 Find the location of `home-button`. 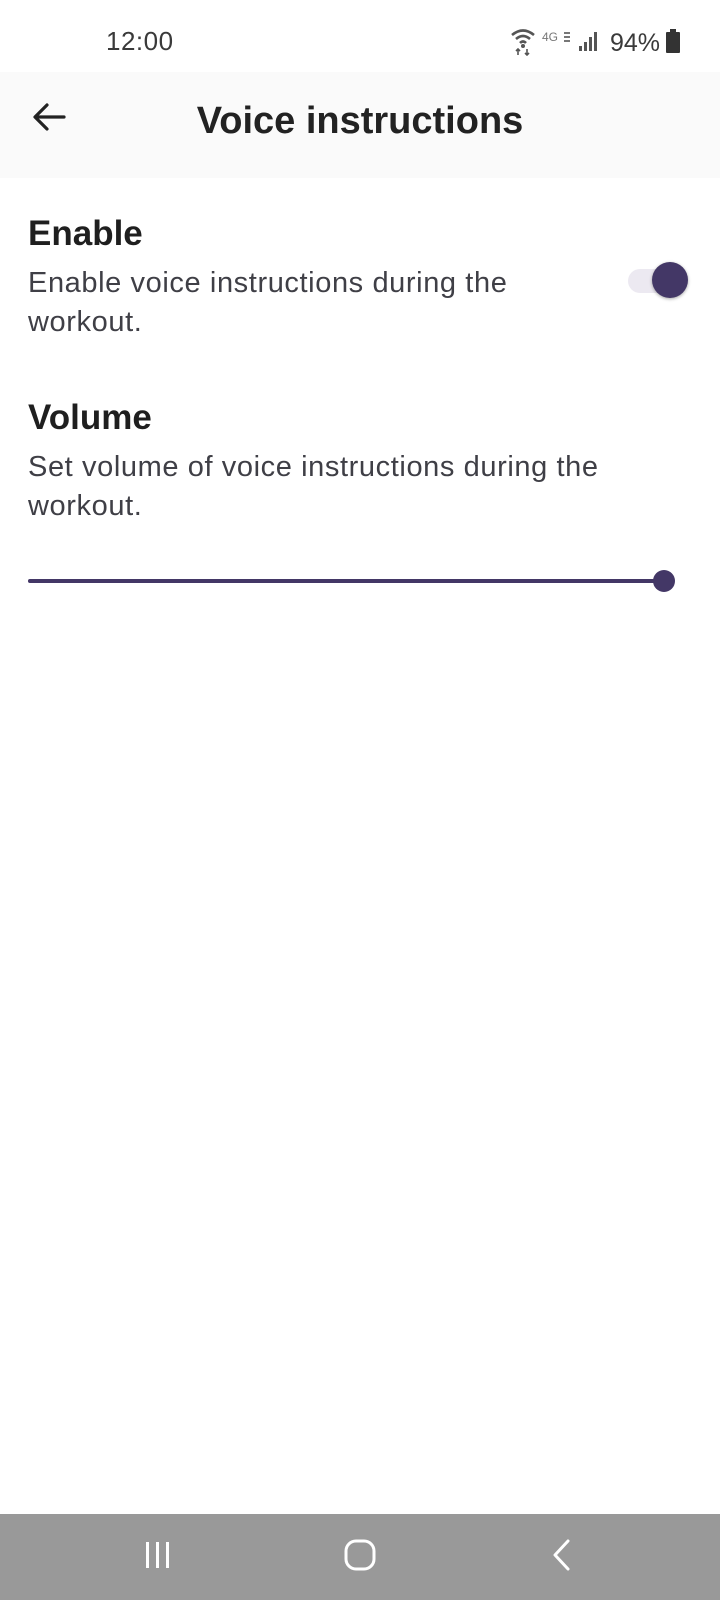

home-button is located at coordinates (360, 1557).